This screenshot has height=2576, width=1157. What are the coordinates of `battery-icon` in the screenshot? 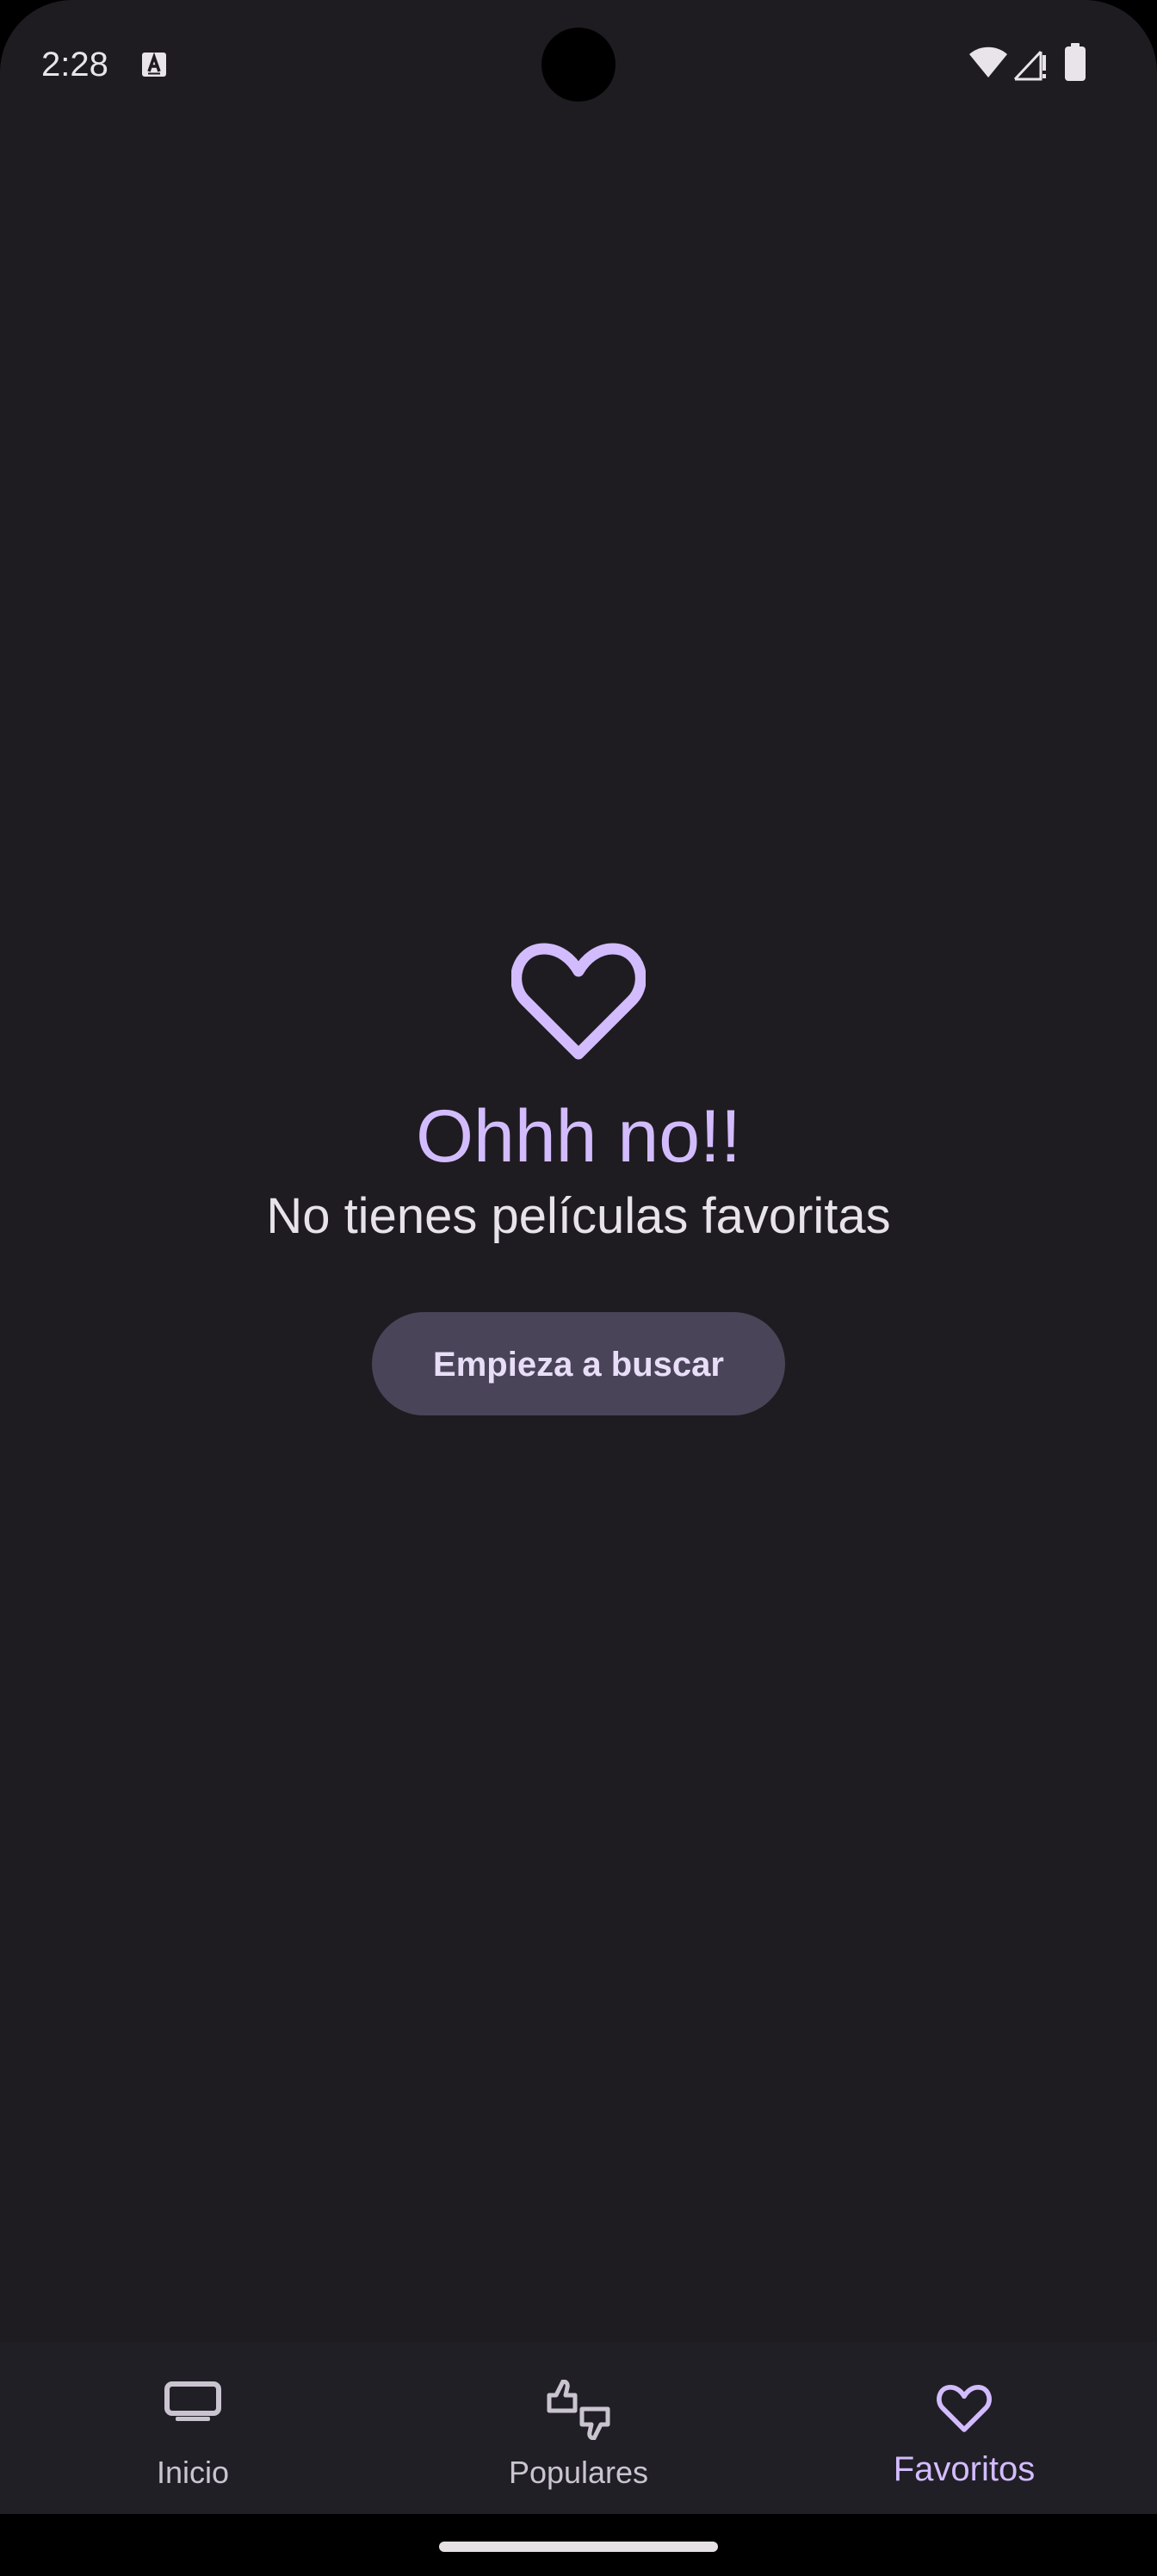 It's located at (1076, 62).